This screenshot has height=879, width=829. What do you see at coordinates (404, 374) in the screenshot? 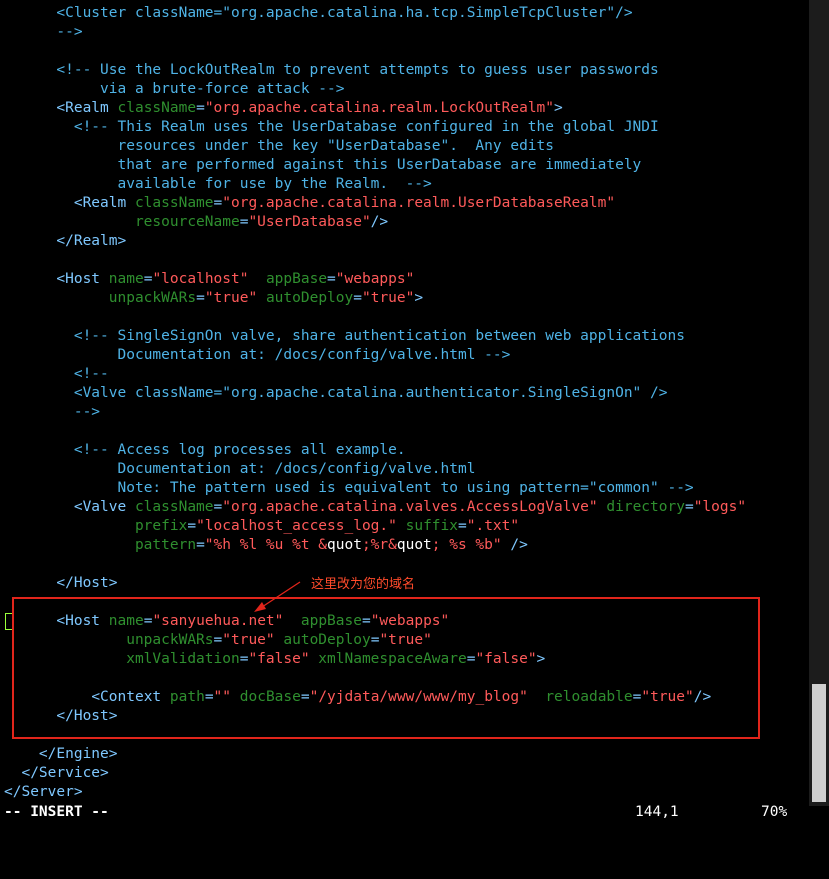
I see `code-line: <!--` at bounding box center [404, 374].